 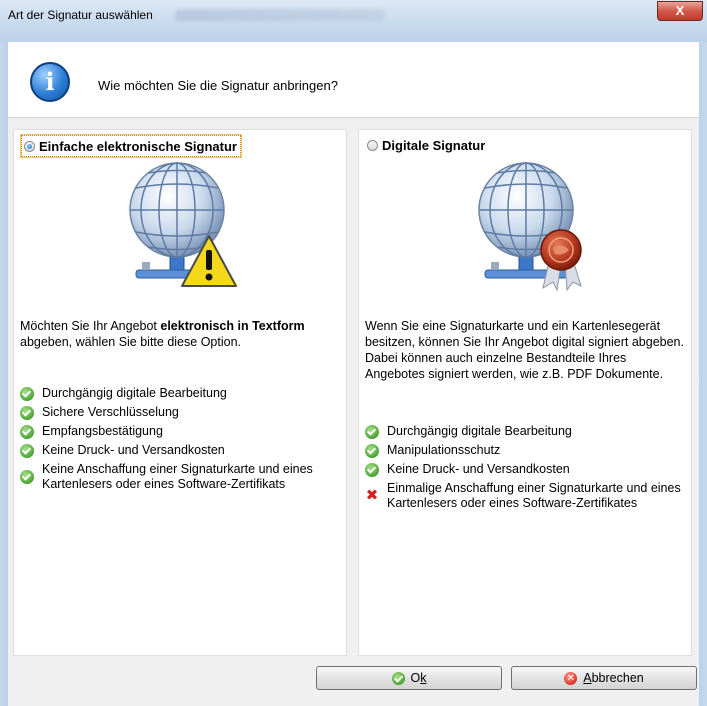 What do you see at coordinates (182, 412) in the screenshot?
I see `feature-item: Sichere Verschlüsselung` at bounding box center [182, 412].